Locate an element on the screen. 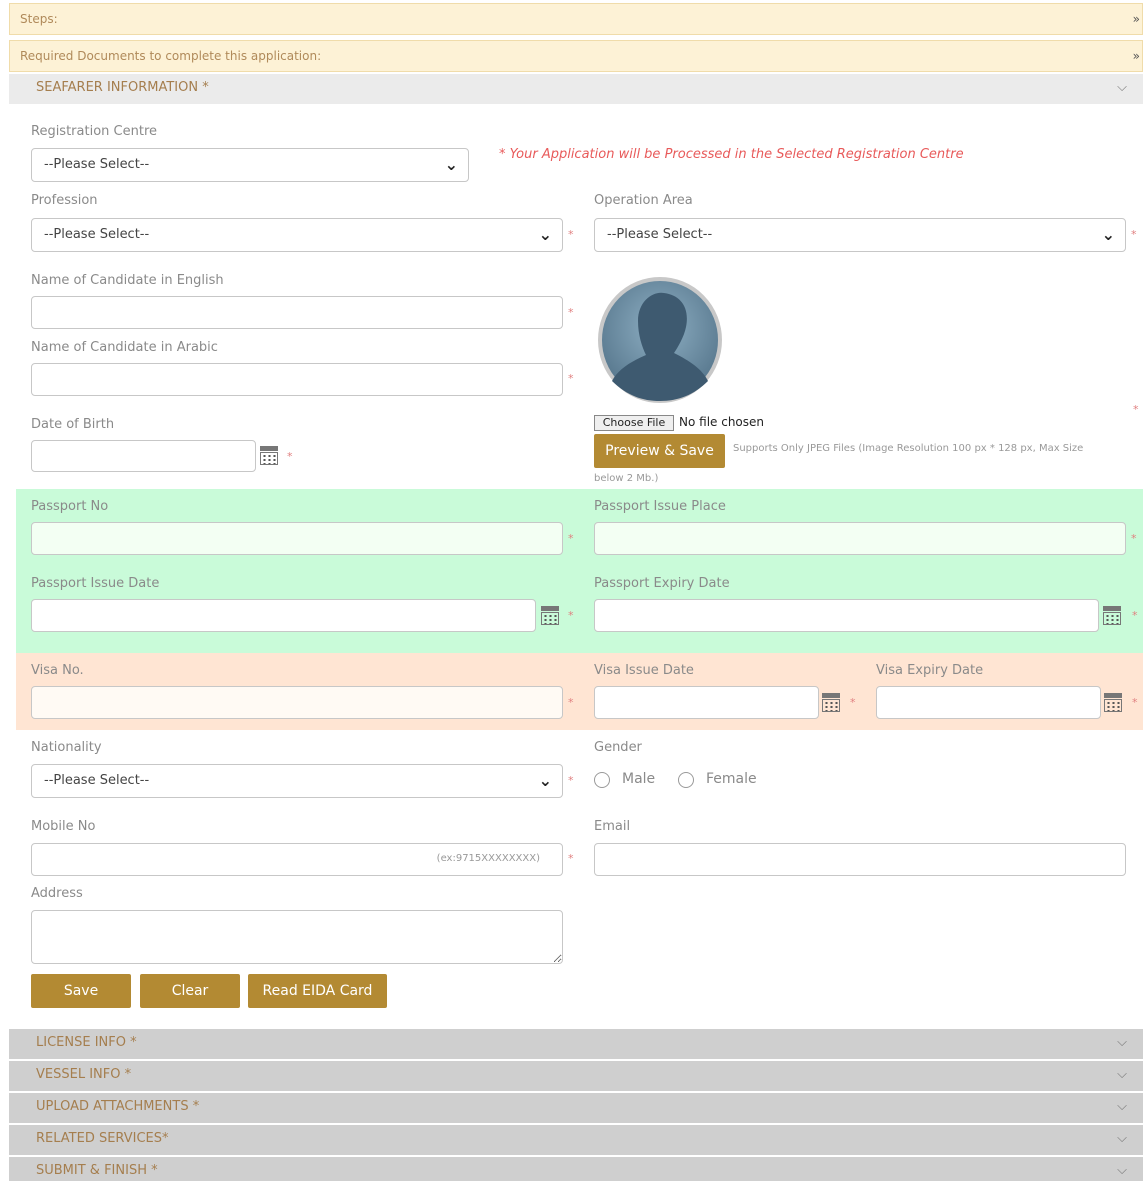  accordion-label: SUBMIT & FINISH * is located at coordinates (97, 1170).